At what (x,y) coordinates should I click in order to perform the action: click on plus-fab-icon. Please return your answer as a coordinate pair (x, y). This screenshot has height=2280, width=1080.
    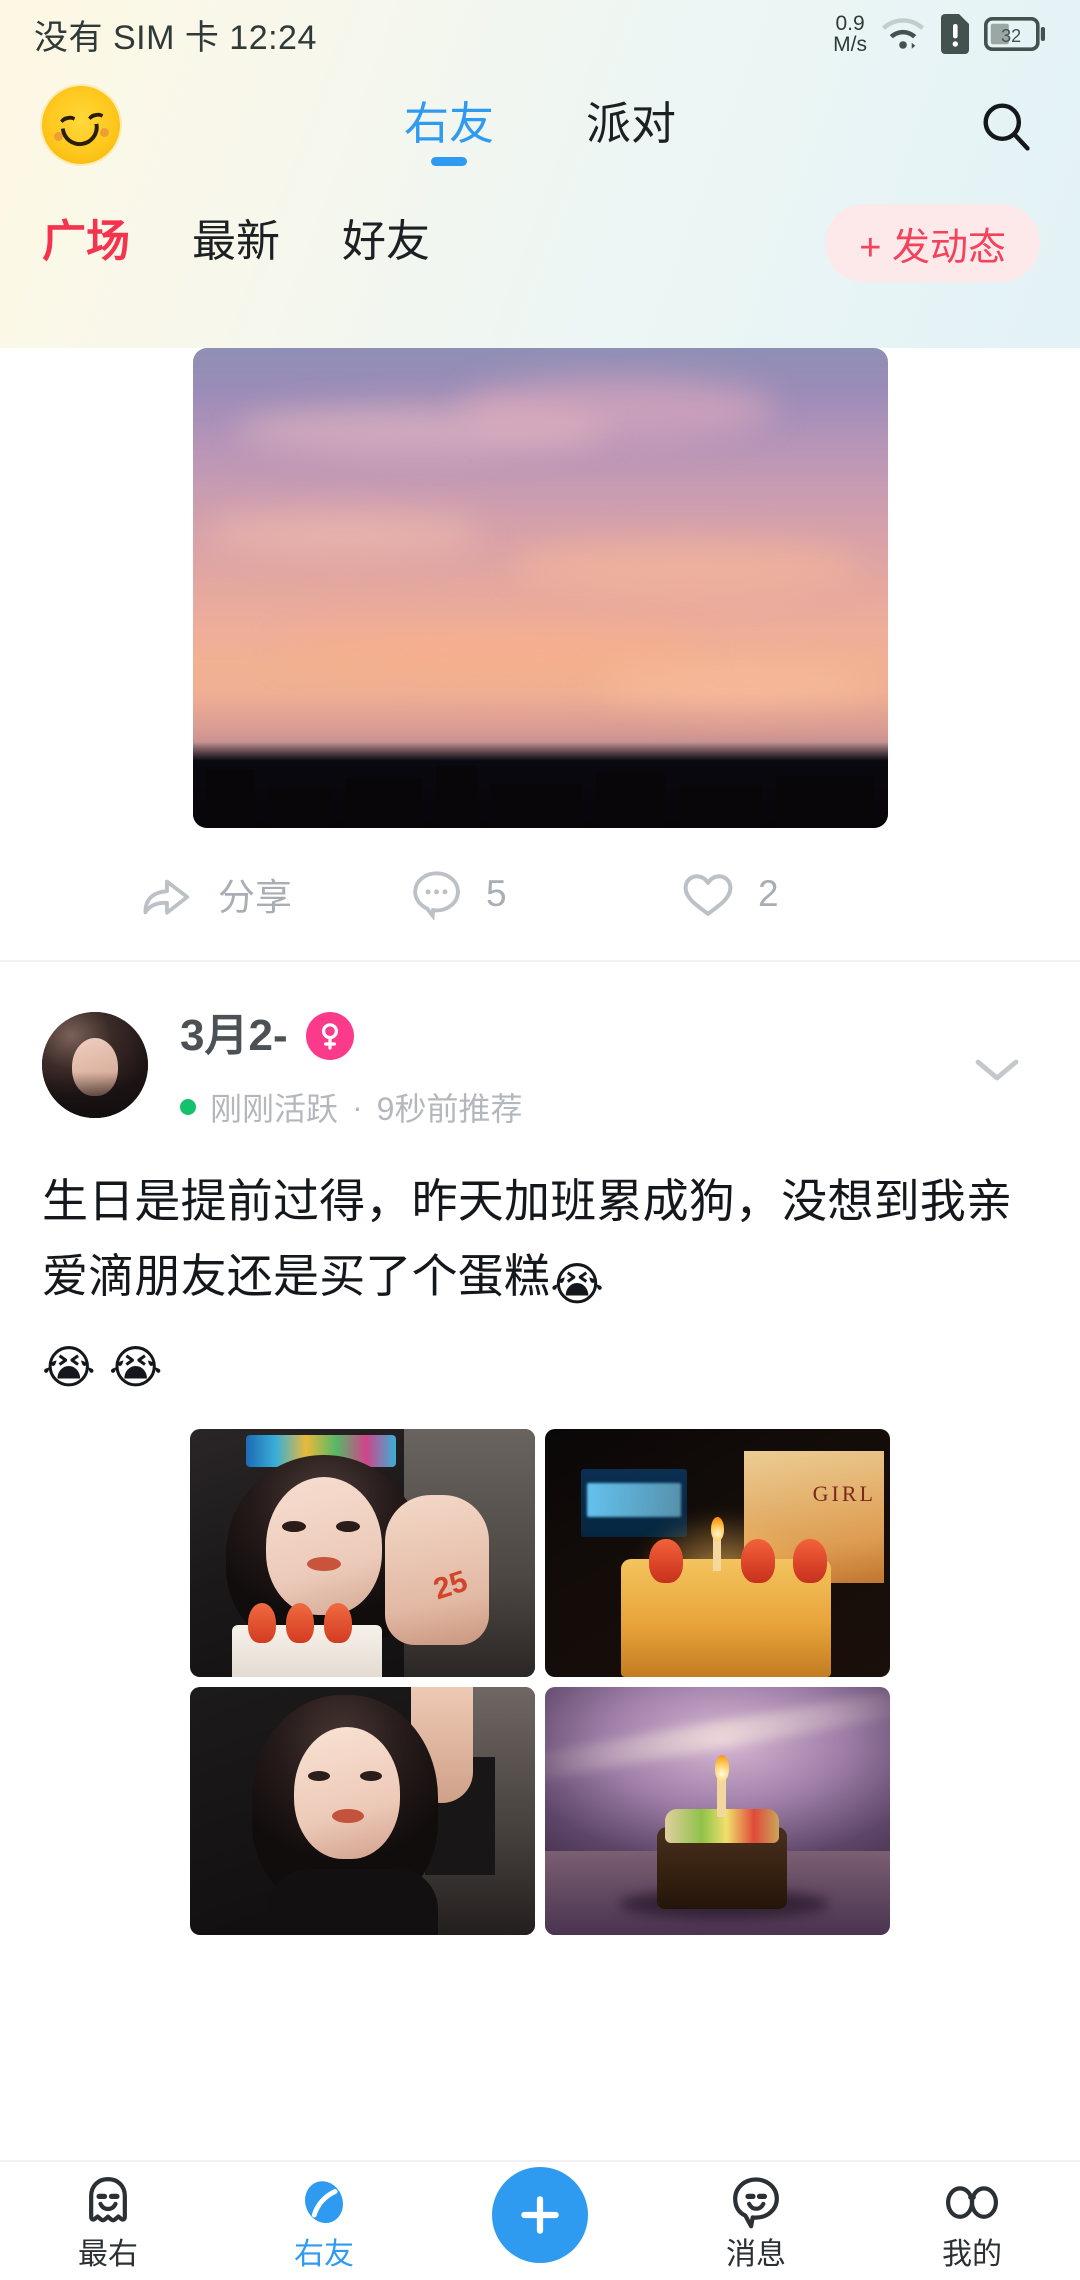
    Looking at the image, I should click on (540, 2215).